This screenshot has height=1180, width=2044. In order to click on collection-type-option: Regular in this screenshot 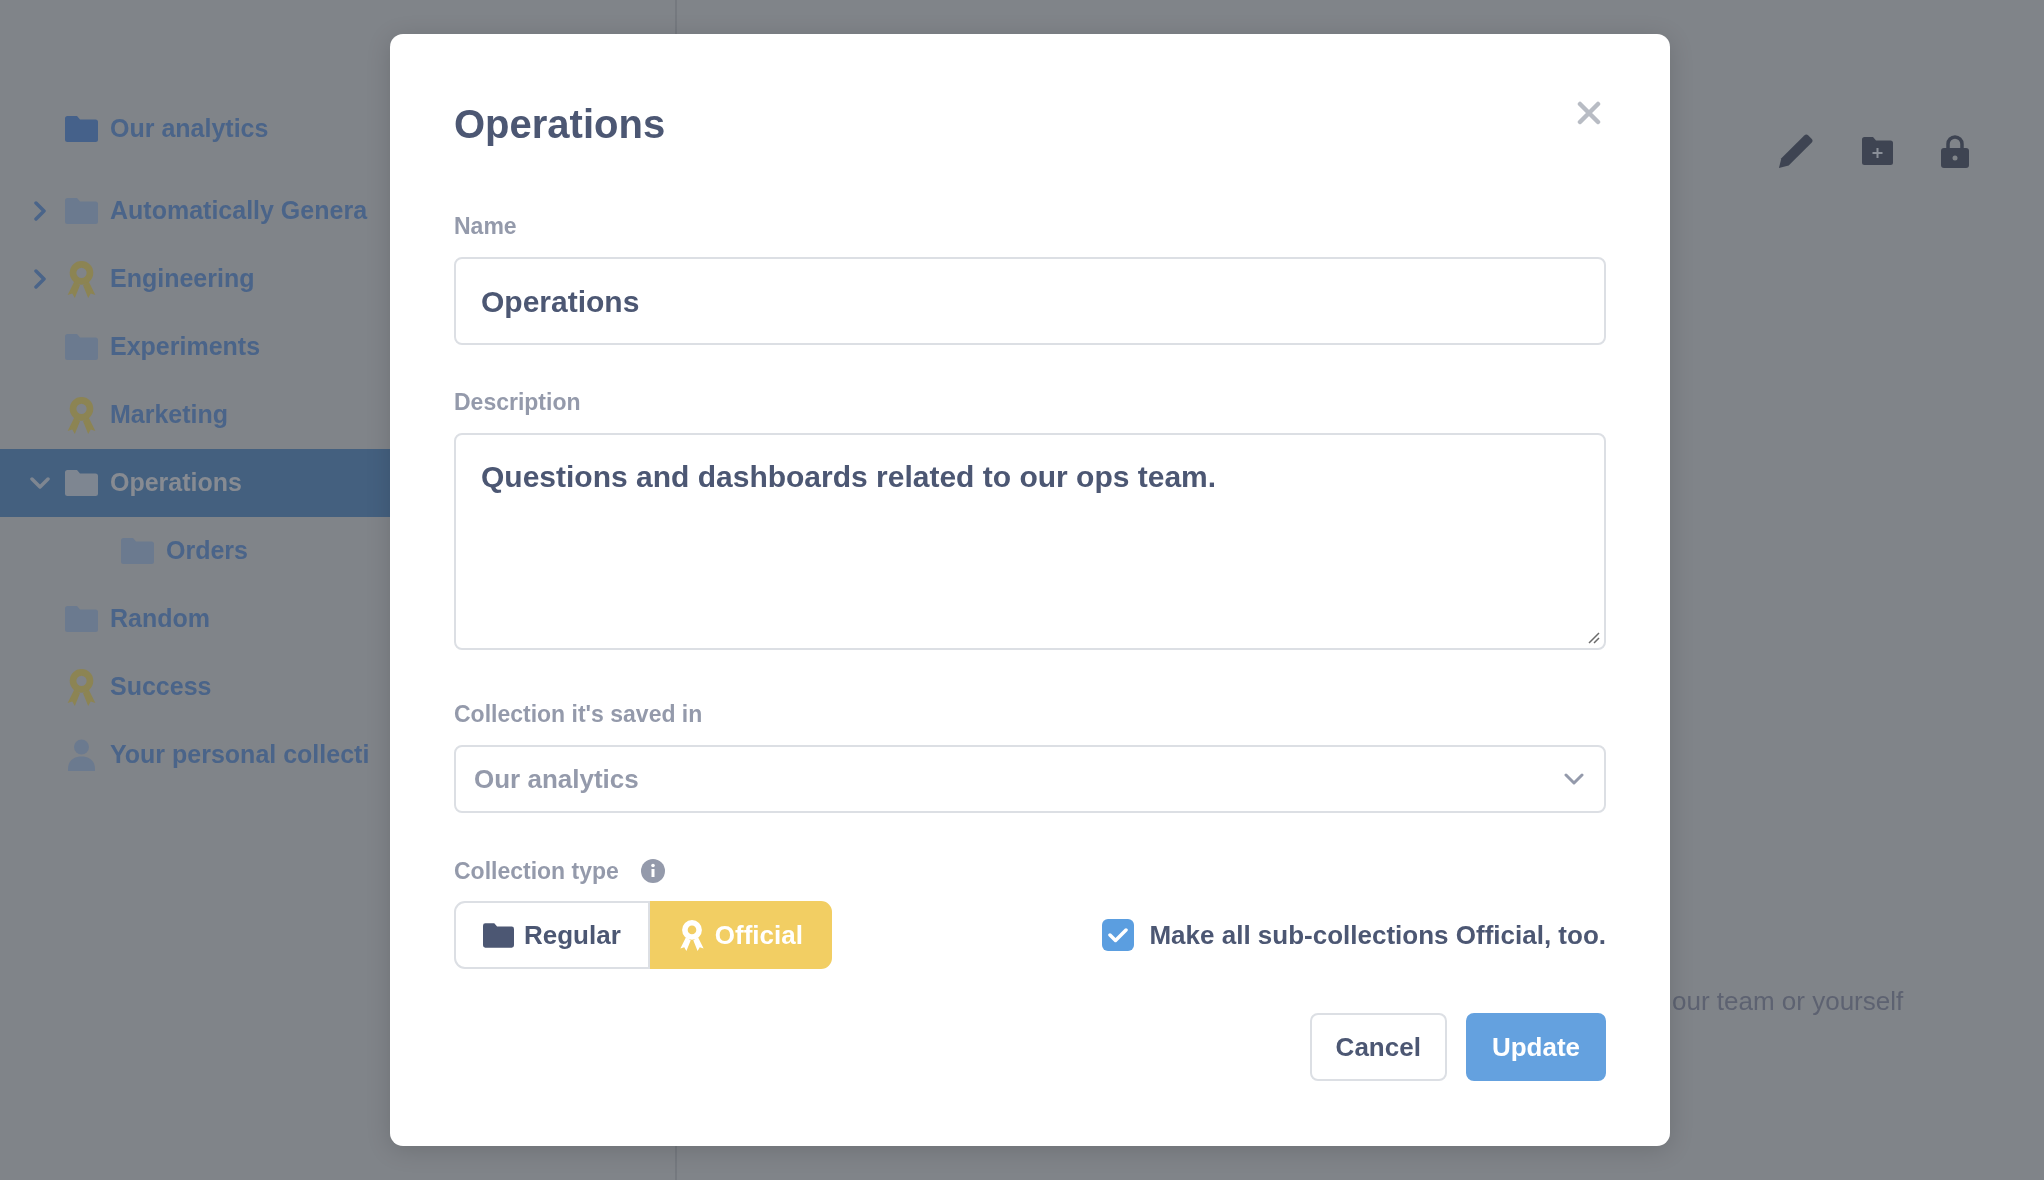, I will do `click(552, 935)`.